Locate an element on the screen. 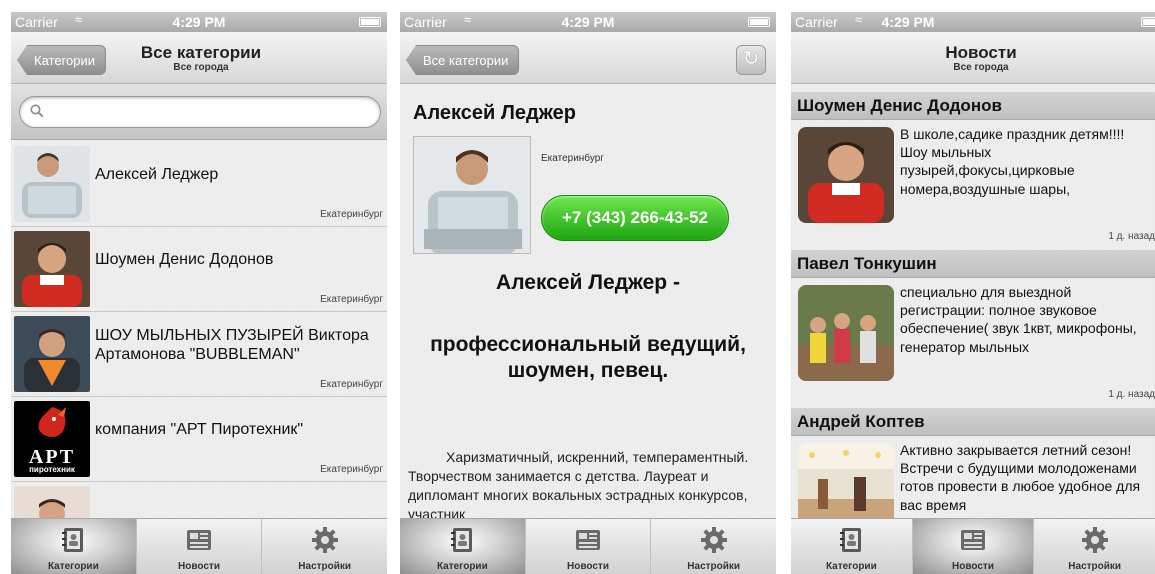 The image size is (1155, 574). headline: Алексей Леджер - is located at coordinates (588, 282).